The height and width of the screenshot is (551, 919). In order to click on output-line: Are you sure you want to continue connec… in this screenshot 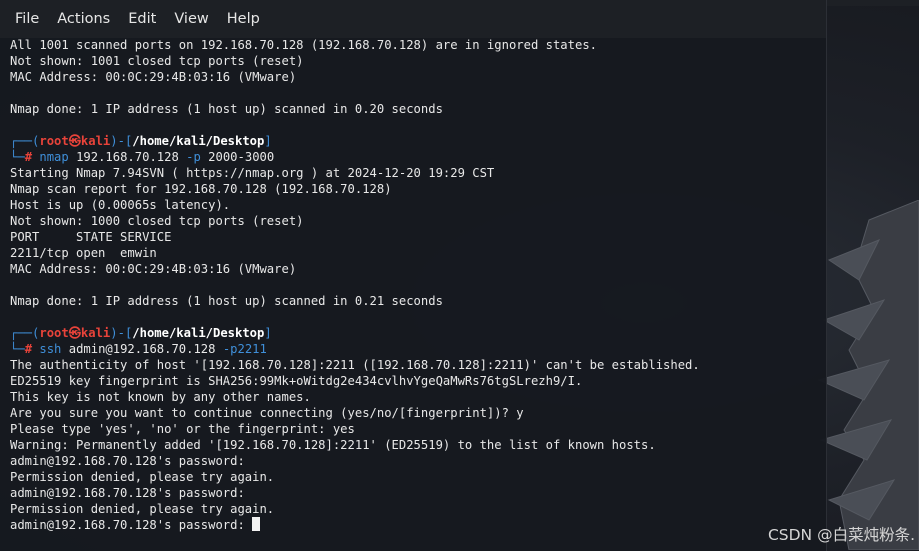, I will do `click(267, 413)`.